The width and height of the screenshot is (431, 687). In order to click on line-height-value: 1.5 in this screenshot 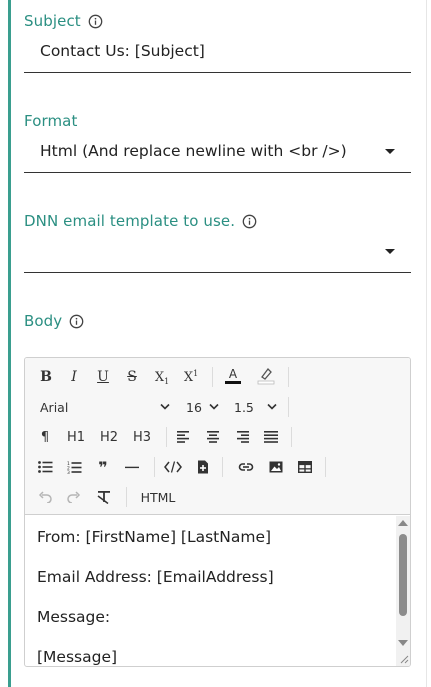, I will do `click(244, 407)`.